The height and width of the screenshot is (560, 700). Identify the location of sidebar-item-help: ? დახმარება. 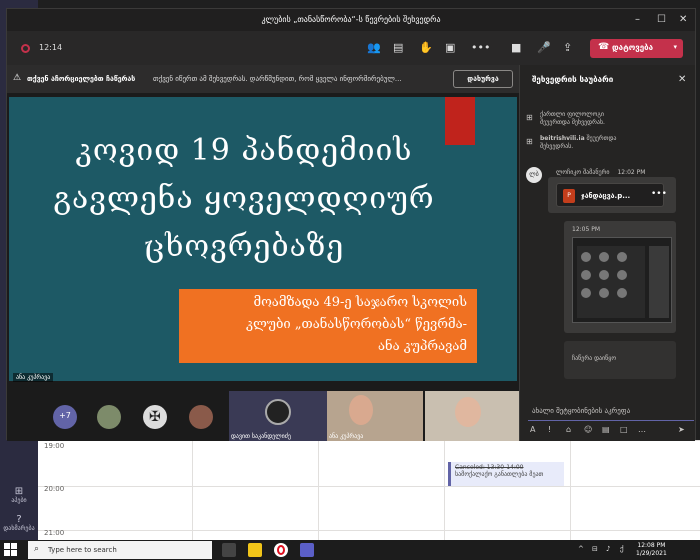
(19, 523).